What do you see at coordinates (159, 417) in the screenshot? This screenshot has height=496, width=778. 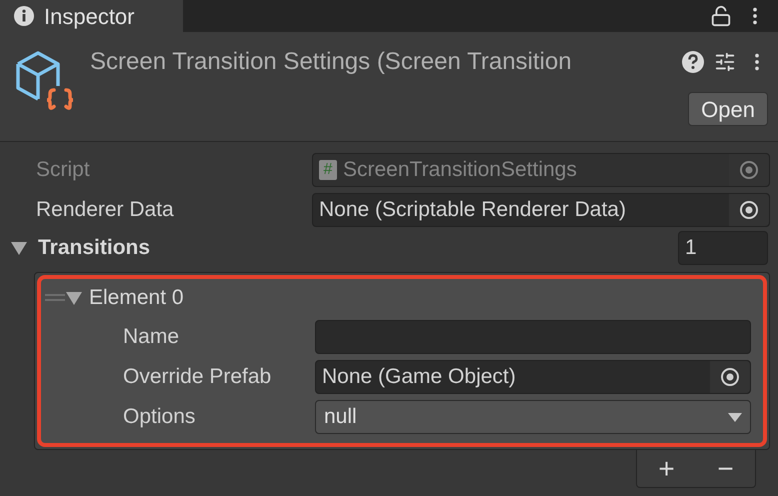 I see `field-label: Options` at bounding box center [159, 417].